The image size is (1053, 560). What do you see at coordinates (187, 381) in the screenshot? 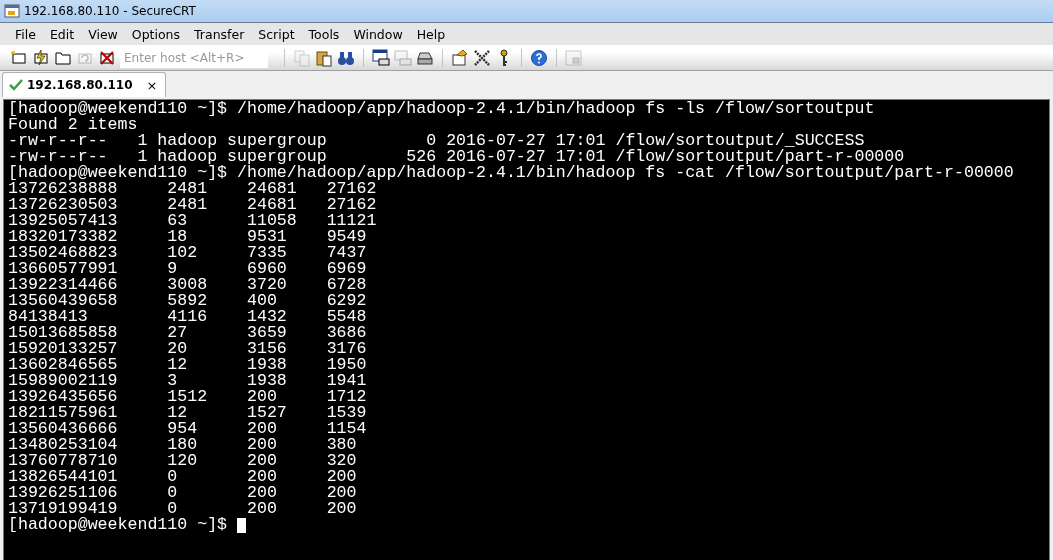
I see `terminal-line: 15989002119 3 1938 1941` at bounding box center [187, 381].